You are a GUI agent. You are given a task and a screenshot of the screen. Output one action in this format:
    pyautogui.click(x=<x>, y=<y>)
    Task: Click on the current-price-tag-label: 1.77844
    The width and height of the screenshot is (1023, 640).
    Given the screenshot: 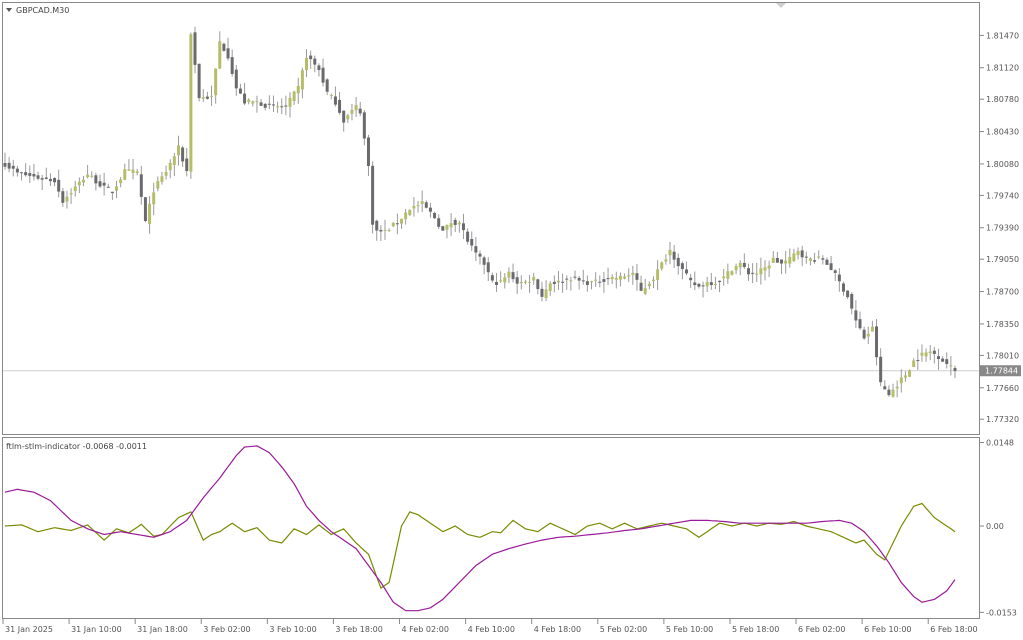 What is the action you would take?
    pyautogui.click(x=1001, y=371)
    